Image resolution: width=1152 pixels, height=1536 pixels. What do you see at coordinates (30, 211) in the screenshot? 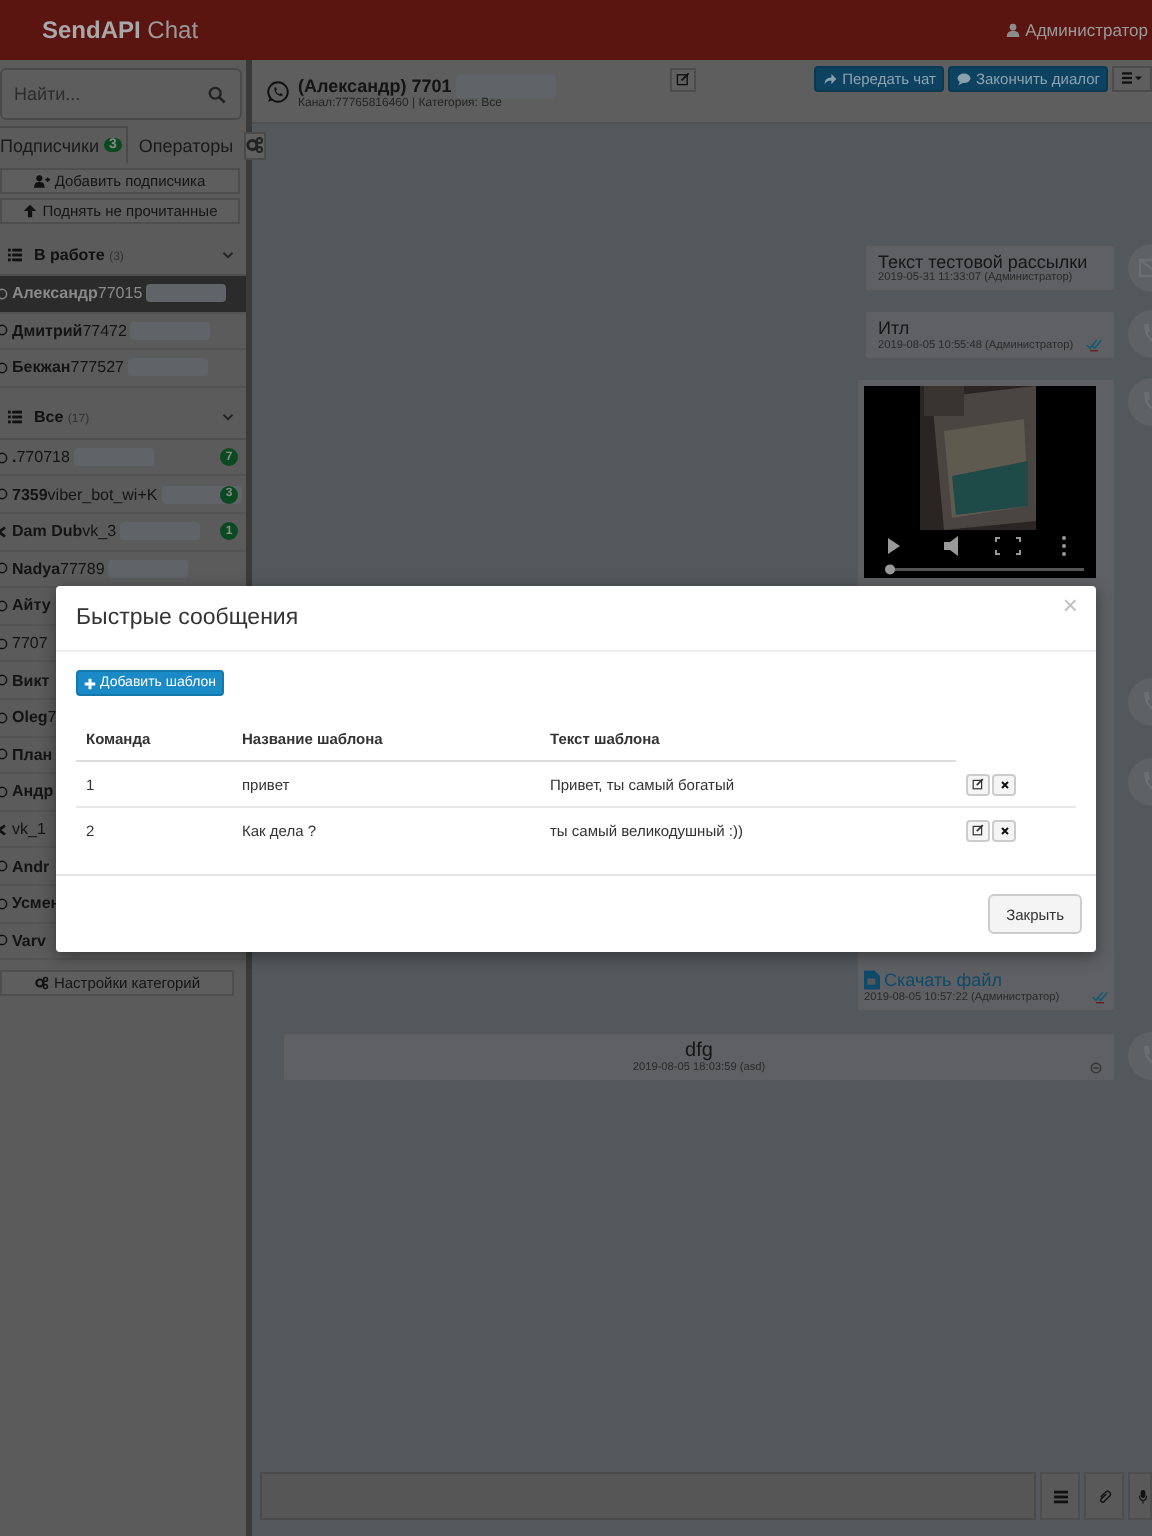
I see `arrow-up-icon` at bounding box center [30, 211].